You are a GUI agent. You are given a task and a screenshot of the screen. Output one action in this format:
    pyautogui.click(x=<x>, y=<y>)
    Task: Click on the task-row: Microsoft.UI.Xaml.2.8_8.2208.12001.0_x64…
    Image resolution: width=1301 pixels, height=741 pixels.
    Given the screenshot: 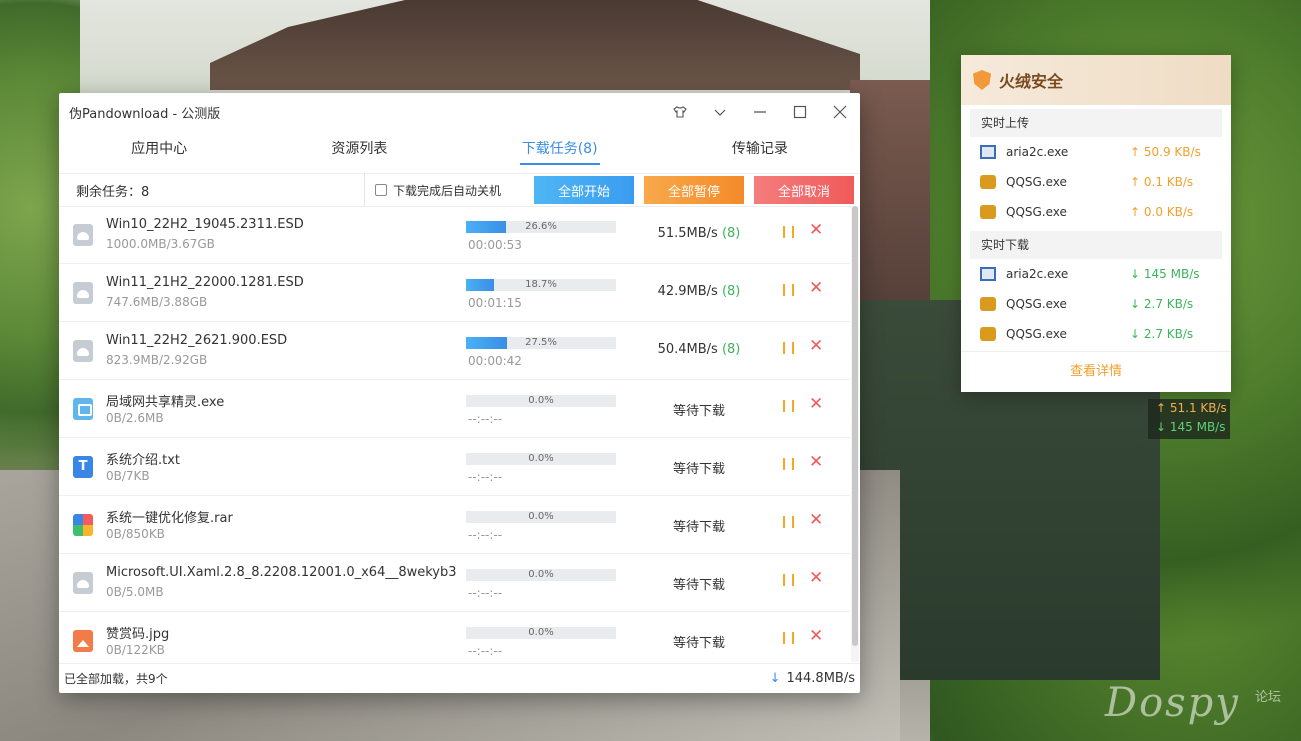 What is the action you would take?
    pyautogui.click(x=454, y=583)
    